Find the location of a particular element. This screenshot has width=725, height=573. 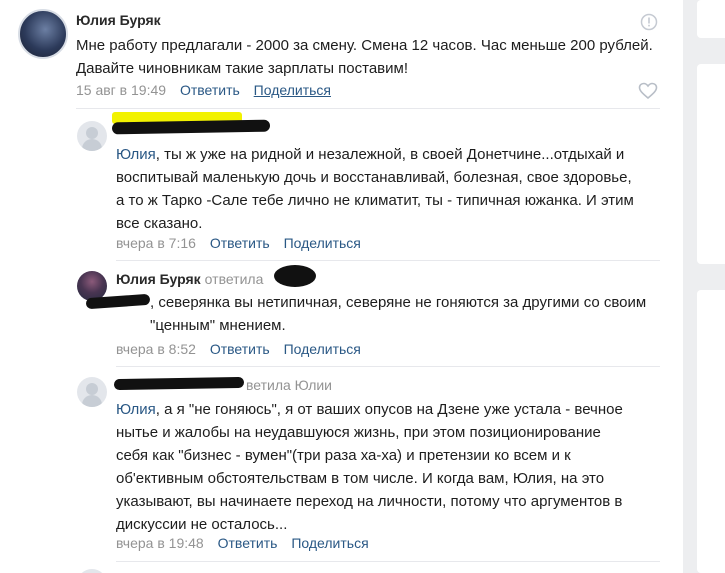

comment-time: вчера в 8:52 is located at coordinates (156, 349).